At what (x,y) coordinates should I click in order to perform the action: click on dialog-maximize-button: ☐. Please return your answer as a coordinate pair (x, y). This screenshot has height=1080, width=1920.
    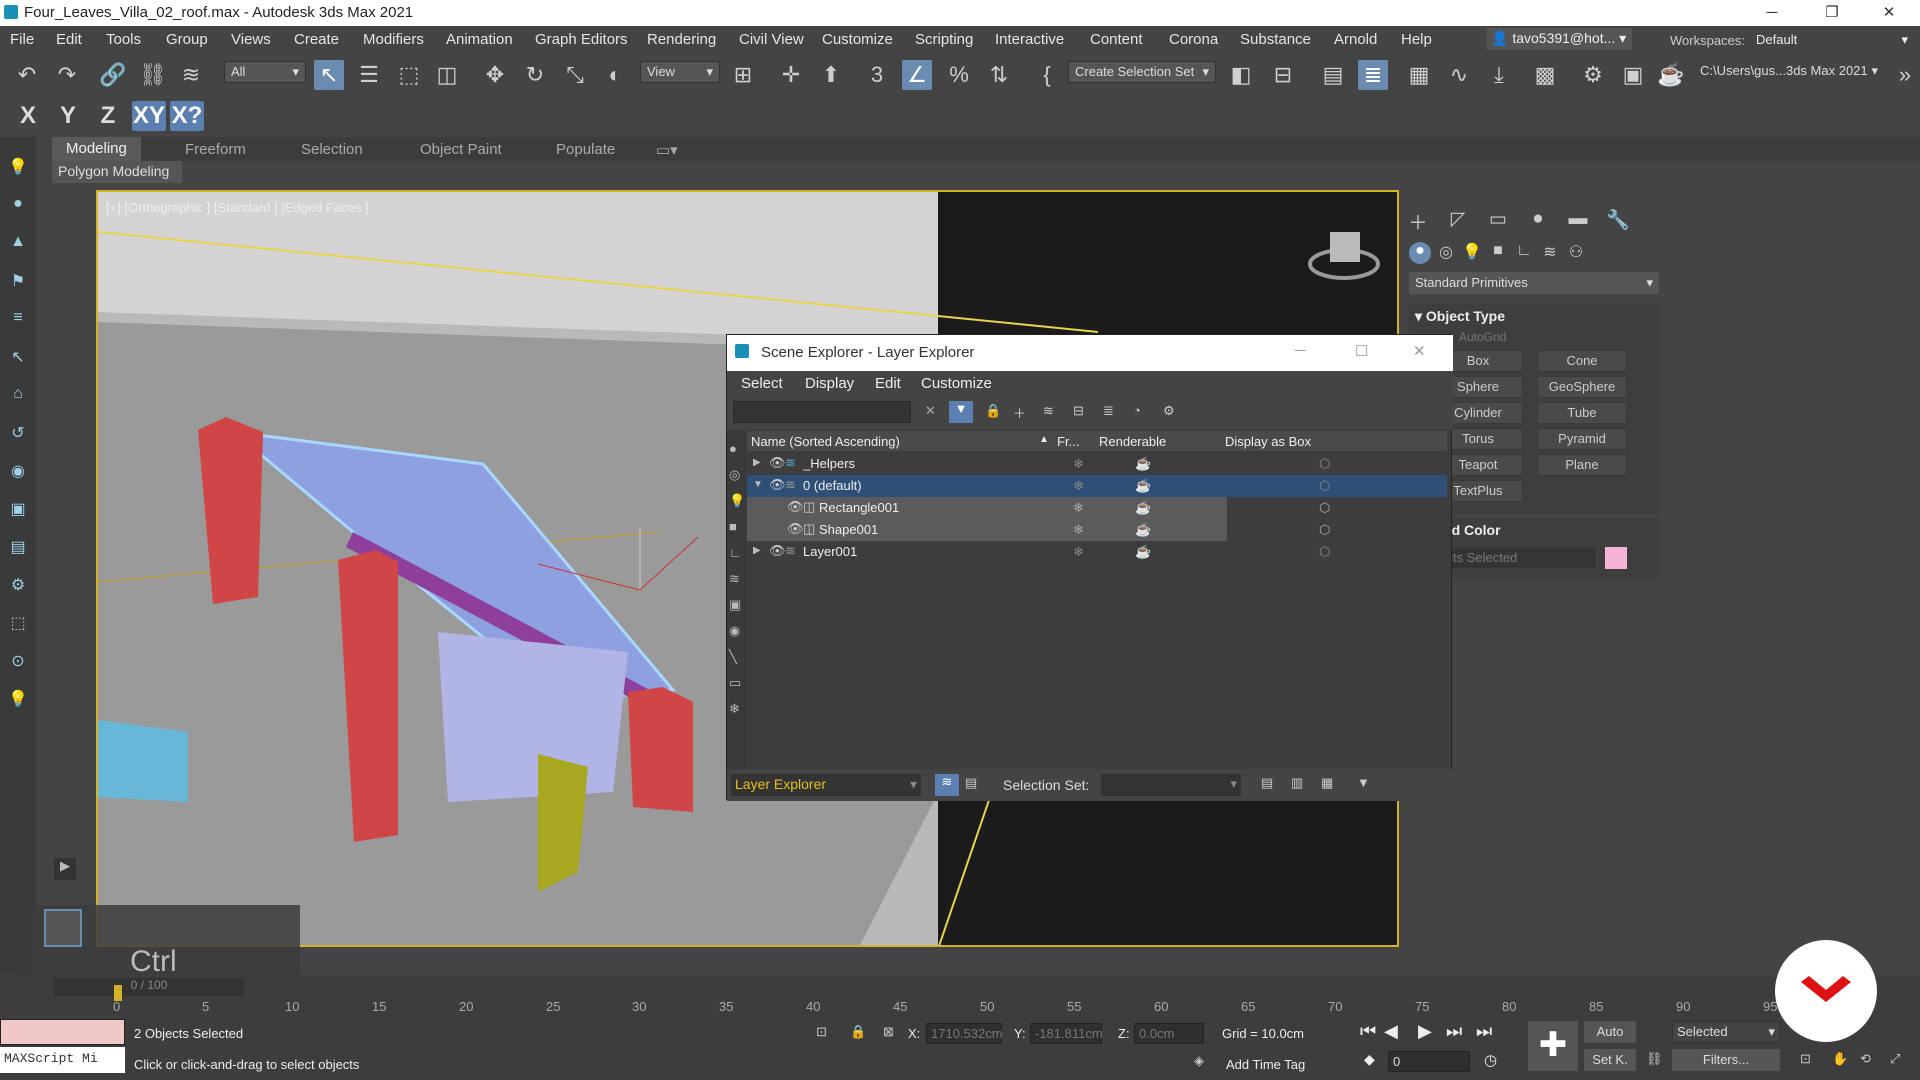
    Looking at the image, I should click on (1361, 351).